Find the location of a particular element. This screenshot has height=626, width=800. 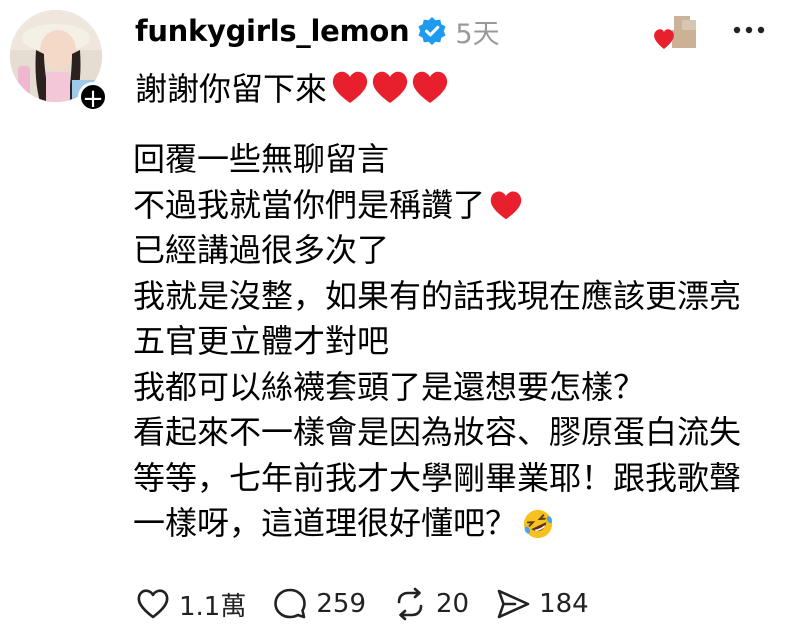

body-line-text: 等等，七年前我才大學剛畢業耶！跟我歌聲 is located at coordinates (437, 477).